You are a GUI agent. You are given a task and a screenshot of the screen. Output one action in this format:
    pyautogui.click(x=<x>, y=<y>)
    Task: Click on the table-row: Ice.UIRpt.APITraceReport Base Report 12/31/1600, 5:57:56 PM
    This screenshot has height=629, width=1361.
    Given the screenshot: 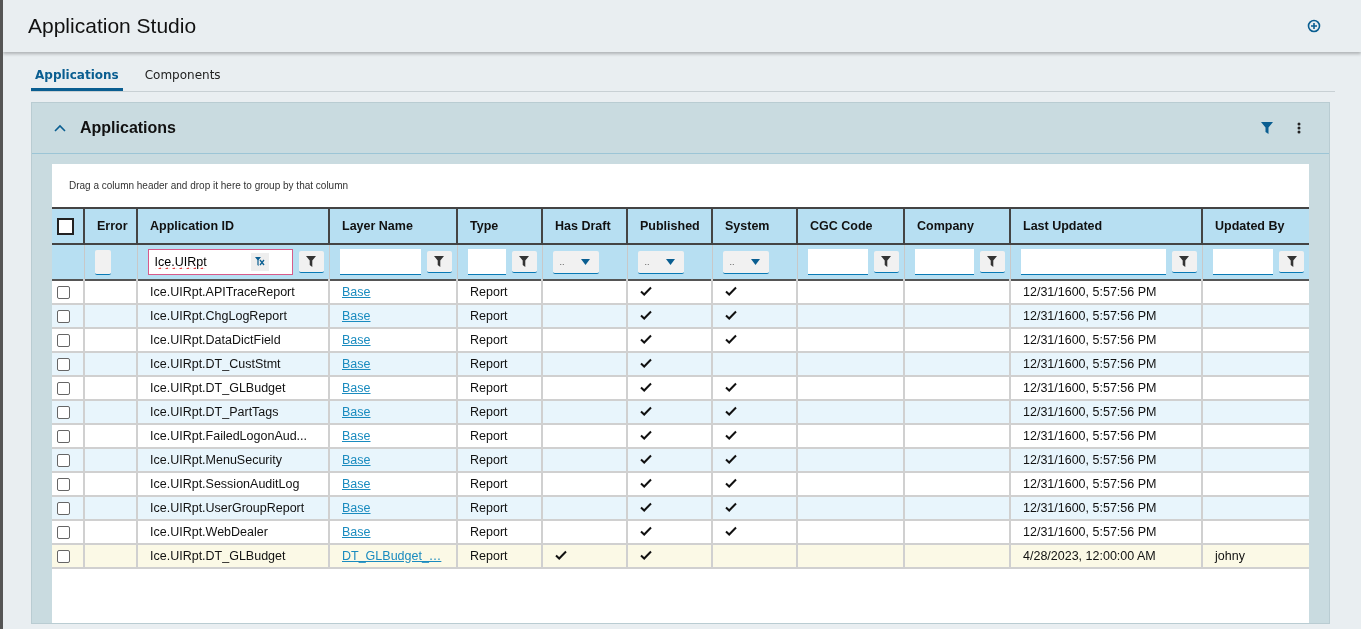 What is the action you would take?
    pyautogui.click(x=680, y=292)
    